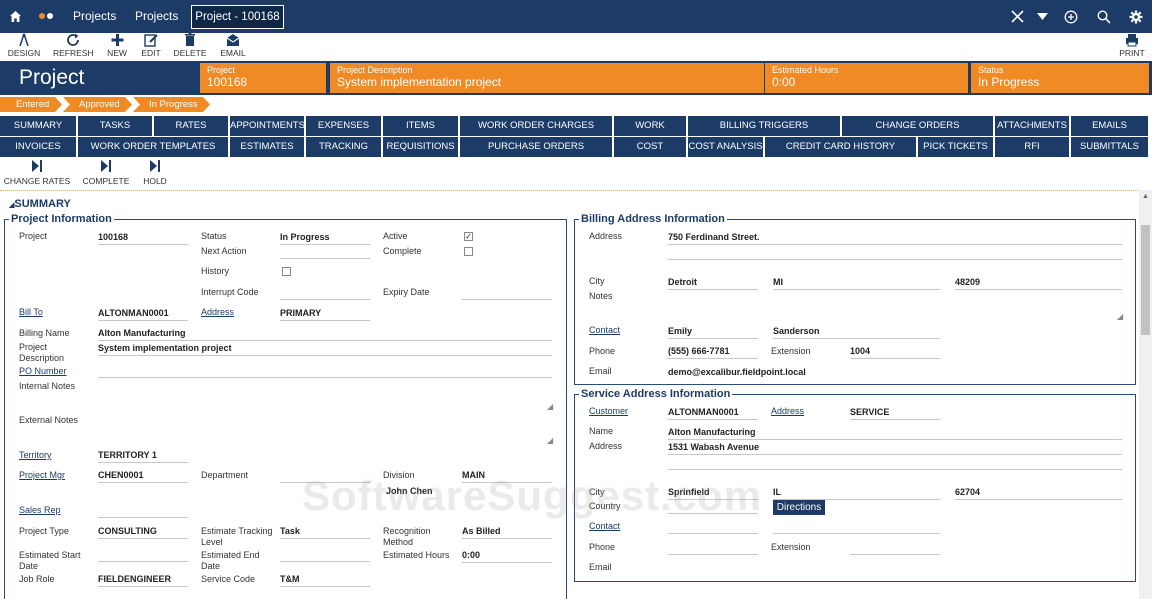 The width and height of the screenshot is (1152, 599). I want to click on email-button: EMAIL, so click(233, 45).